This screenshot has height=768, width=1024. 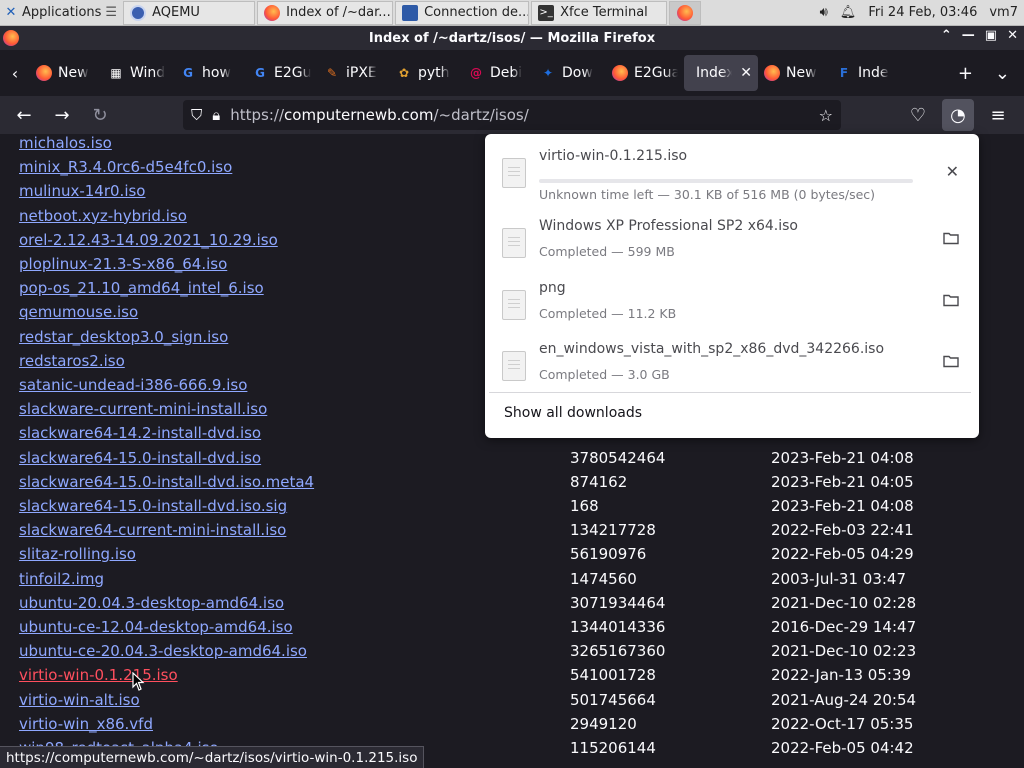 I want to click on tab-label: New, so click(x=73, y=73).